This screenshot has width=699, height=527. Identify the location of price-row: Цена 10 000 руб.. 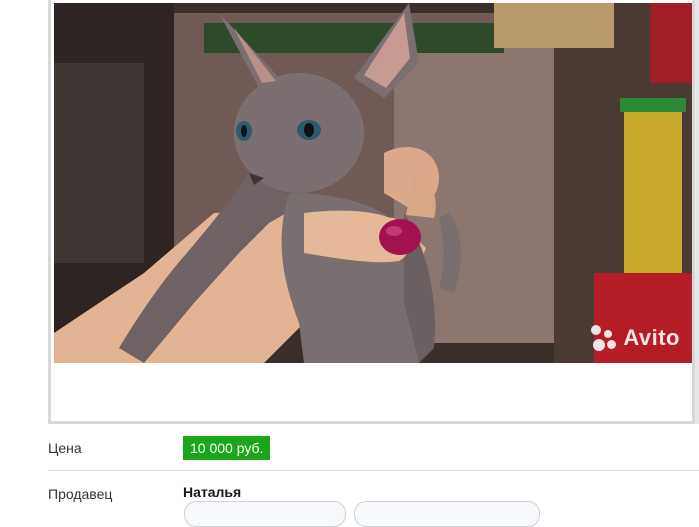
(373, 451).